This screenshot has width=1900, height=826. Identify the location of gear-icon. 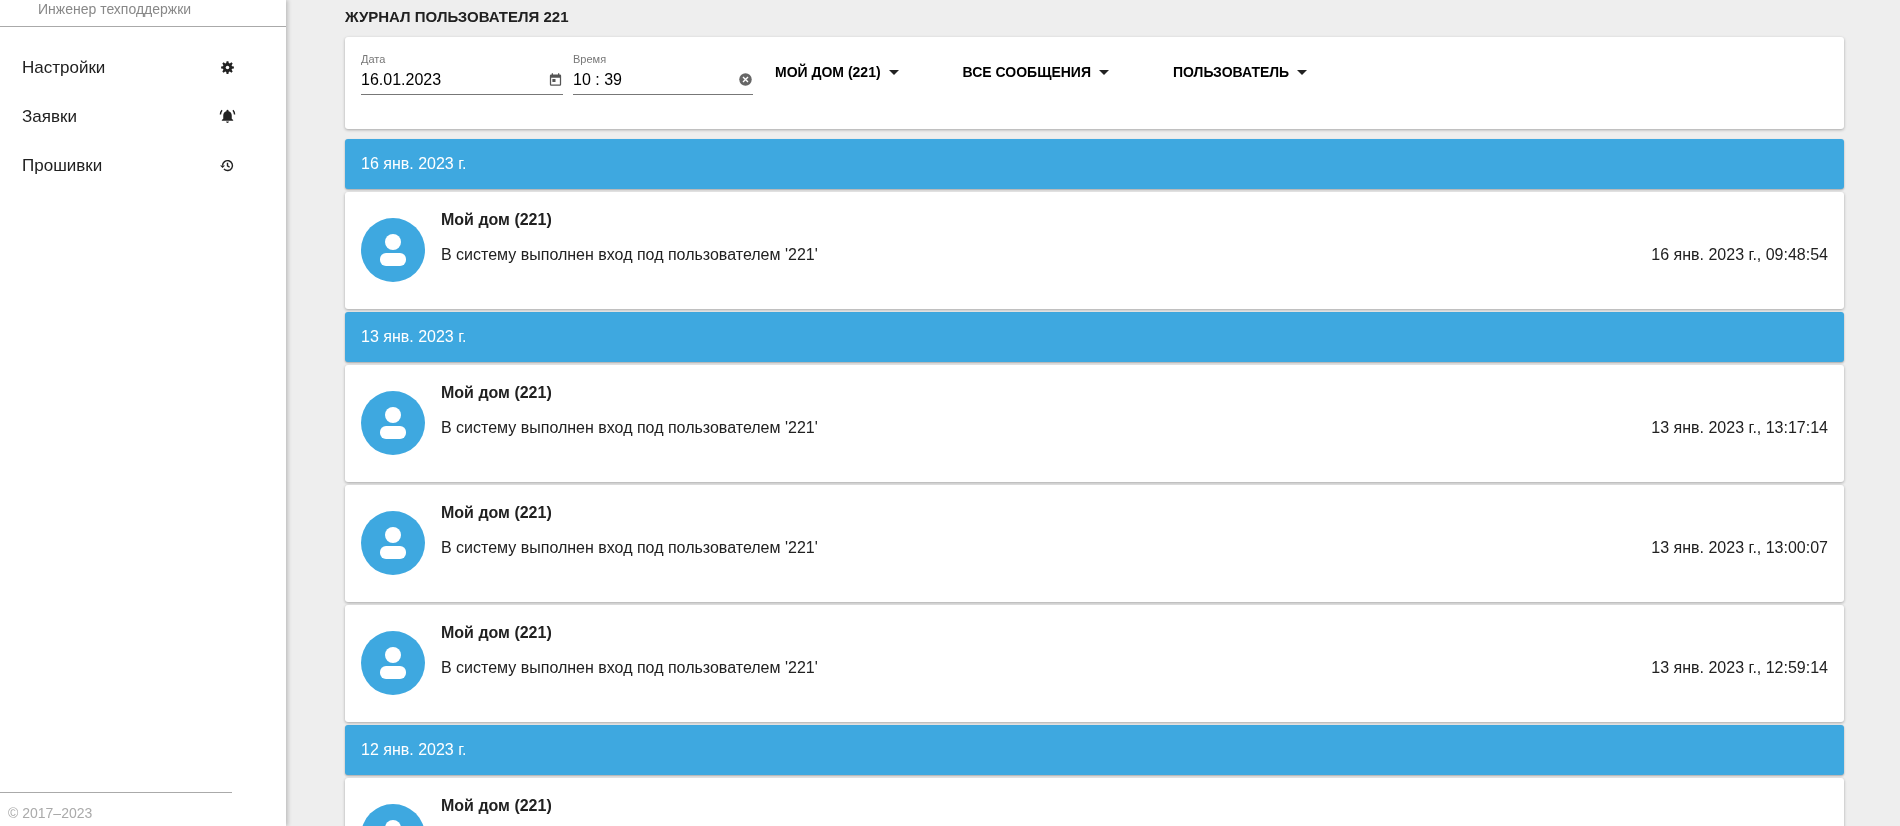
(227, 67).